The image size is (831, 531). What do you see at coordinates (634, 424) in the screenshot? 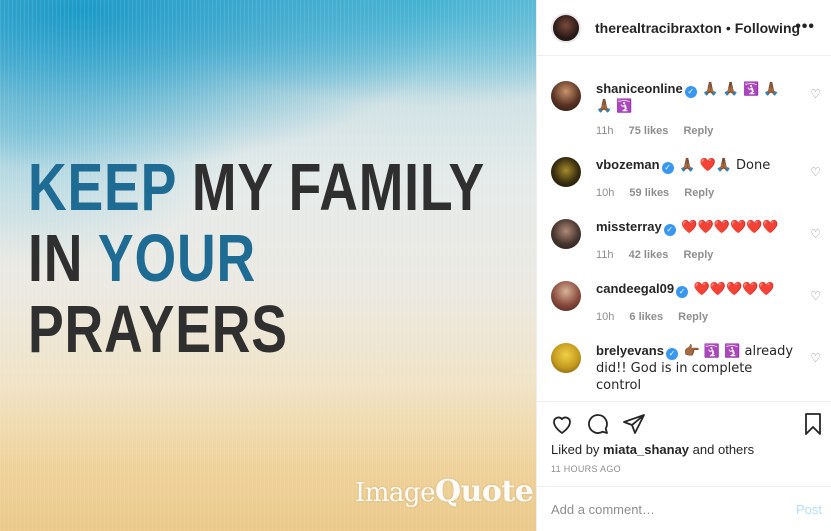
I see `share-paper-plane-icon` at bounding box center [634, 424].